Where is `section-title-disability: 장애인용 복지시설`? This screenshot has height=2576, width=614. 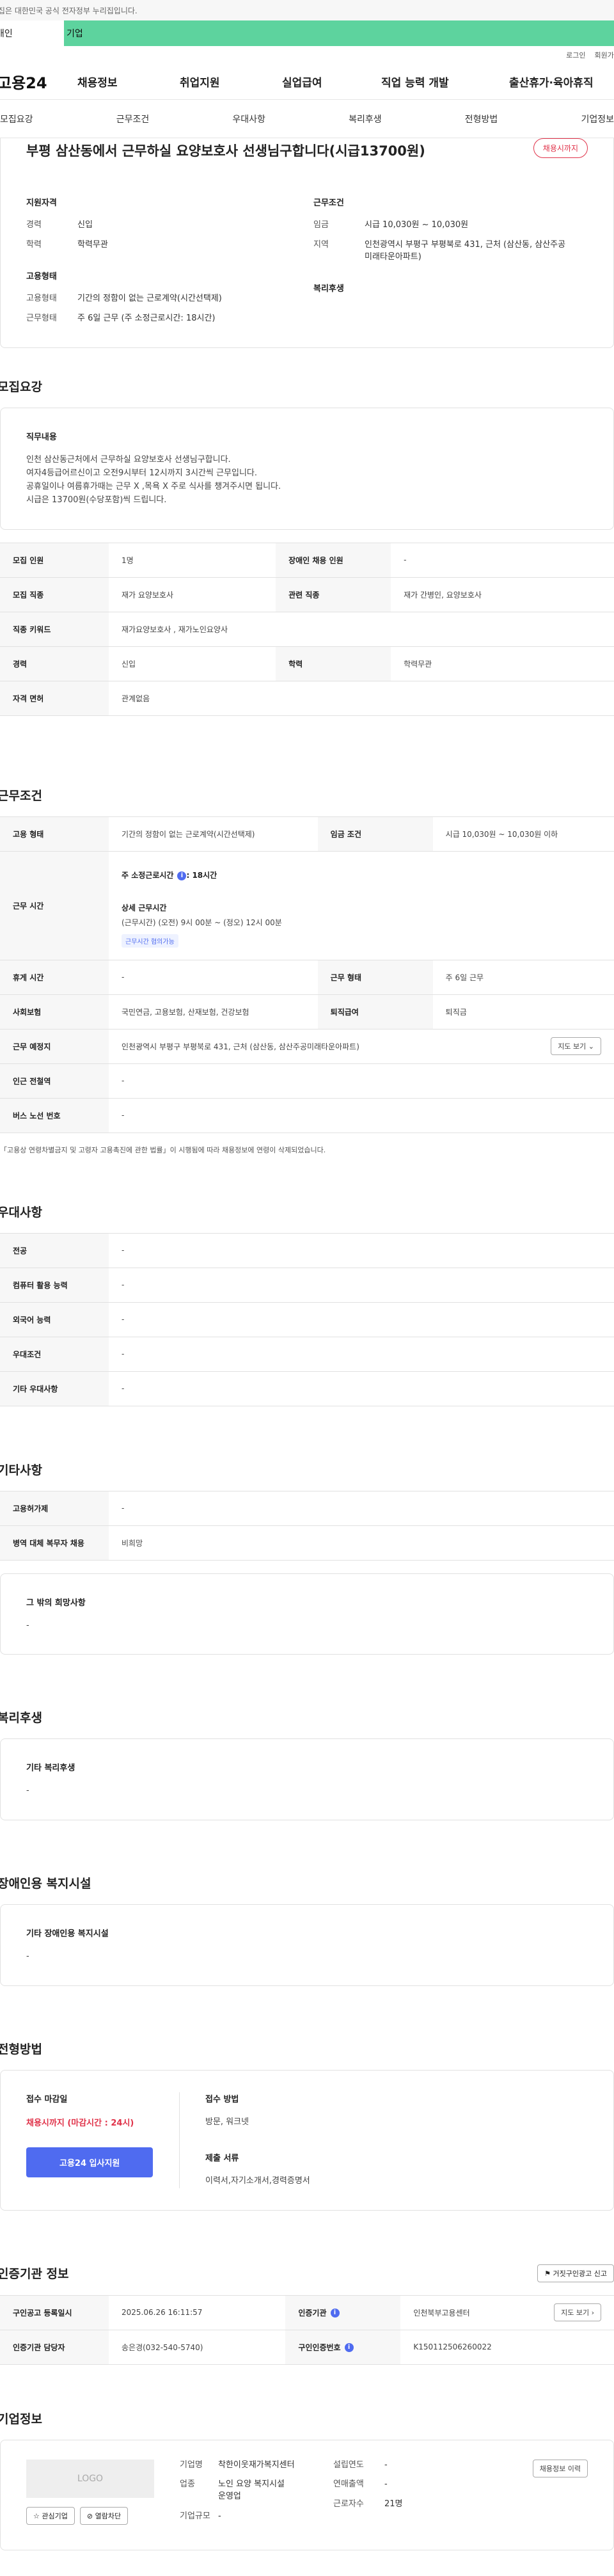
section-title-disability: 장애인용 복지시설 is located at coordinates (45, 1884).